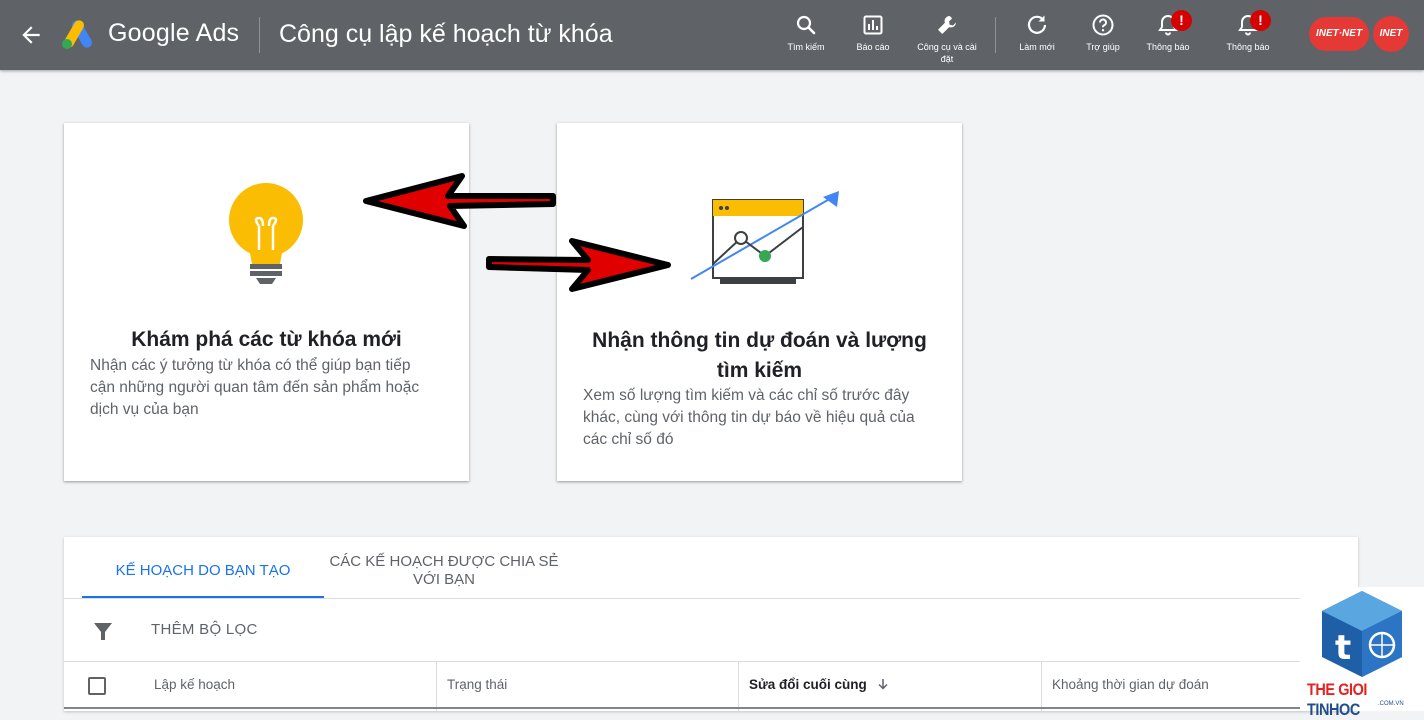 The height and width of the screenshot is (720, 1424). What do you see at coordinates (883, 684) in the screenshot?
I see `sort-down-icon` at bounding box center [883, 684].